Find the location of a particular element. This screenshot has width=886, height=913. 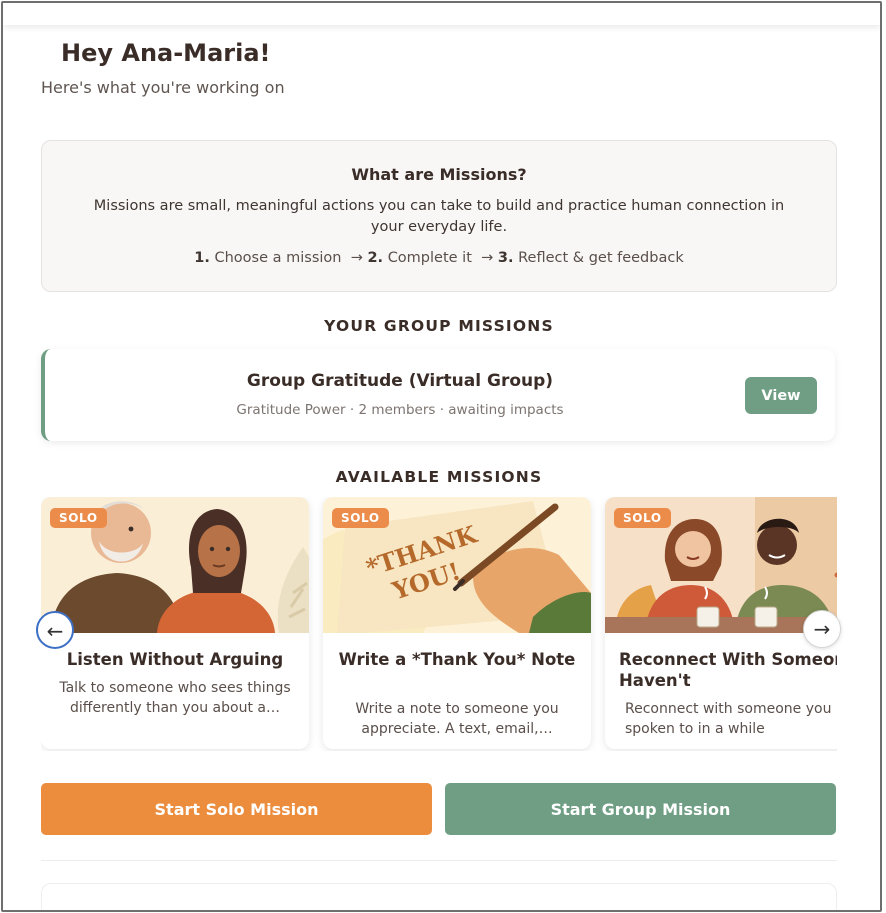

step-3-number: 3. is located at coordinates (505, 258).